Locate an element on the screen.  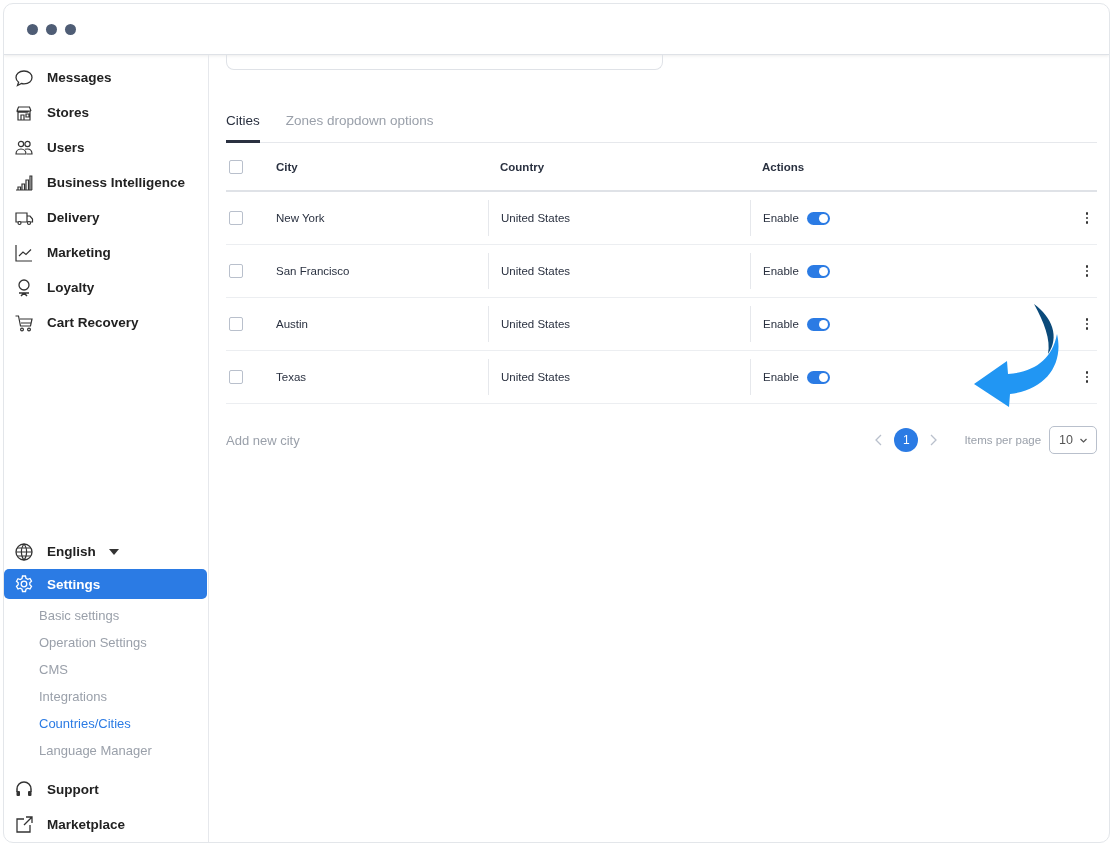
nav-item: Users is located at coordinates (105, 147).